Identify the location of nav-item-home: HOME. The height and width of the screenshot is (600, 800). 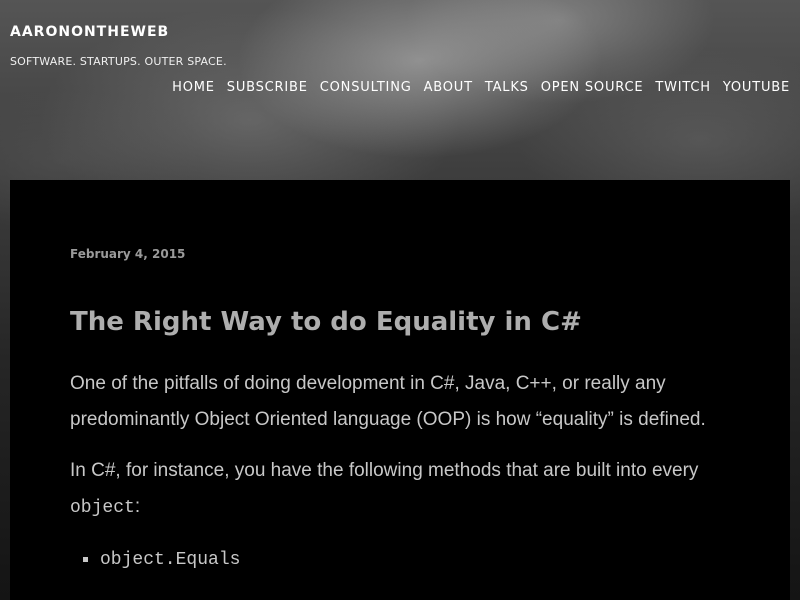
(193, 87).